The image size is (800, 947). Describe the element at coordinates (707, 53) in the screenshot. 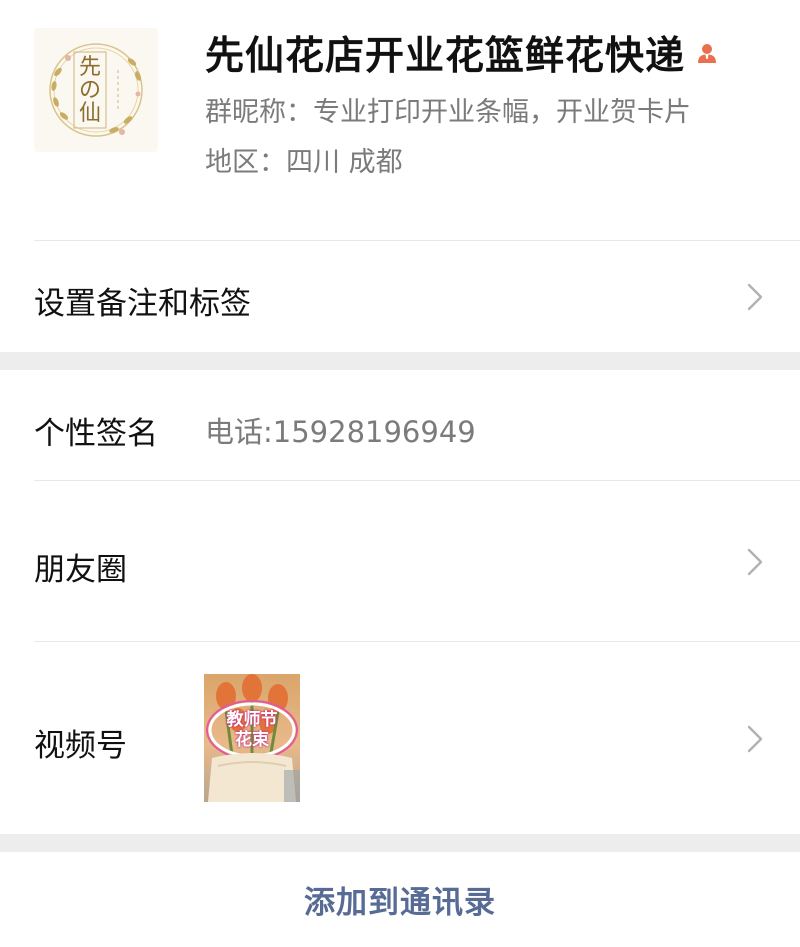

I see `work-account-icon` at that location.